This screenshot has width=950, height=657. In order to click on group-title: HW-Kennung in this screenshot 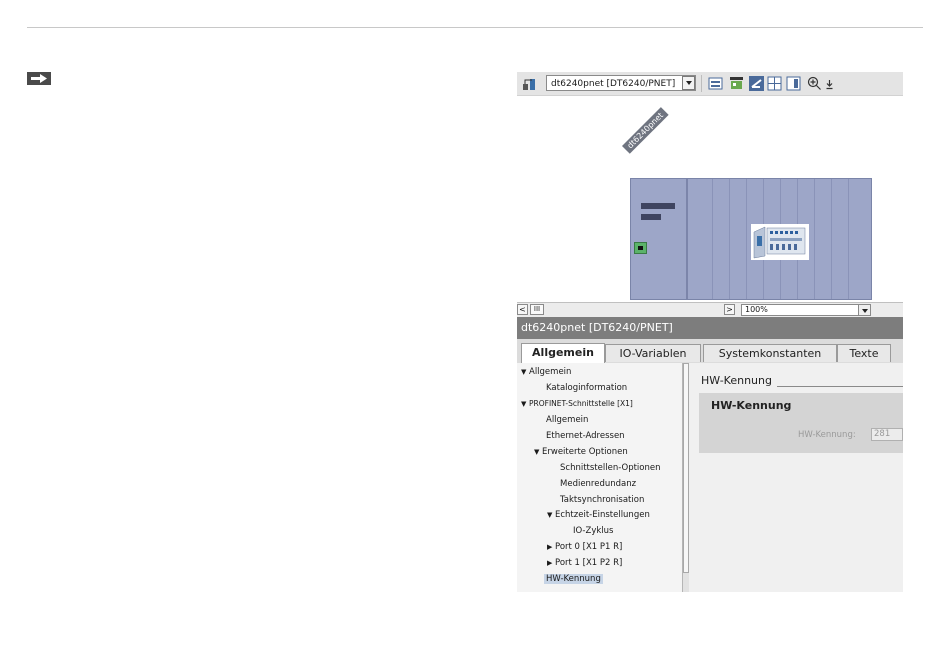, I will do `click(751, 405)`.